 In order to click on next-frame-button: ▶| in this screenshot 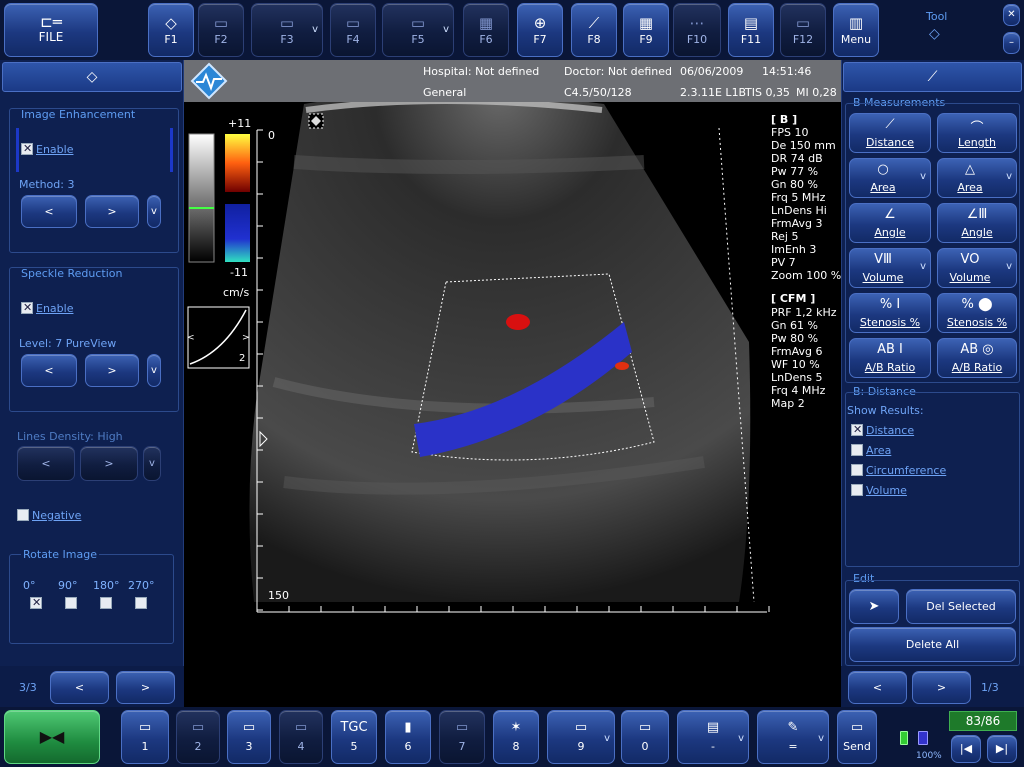, I will do `click(1002, 749)`.